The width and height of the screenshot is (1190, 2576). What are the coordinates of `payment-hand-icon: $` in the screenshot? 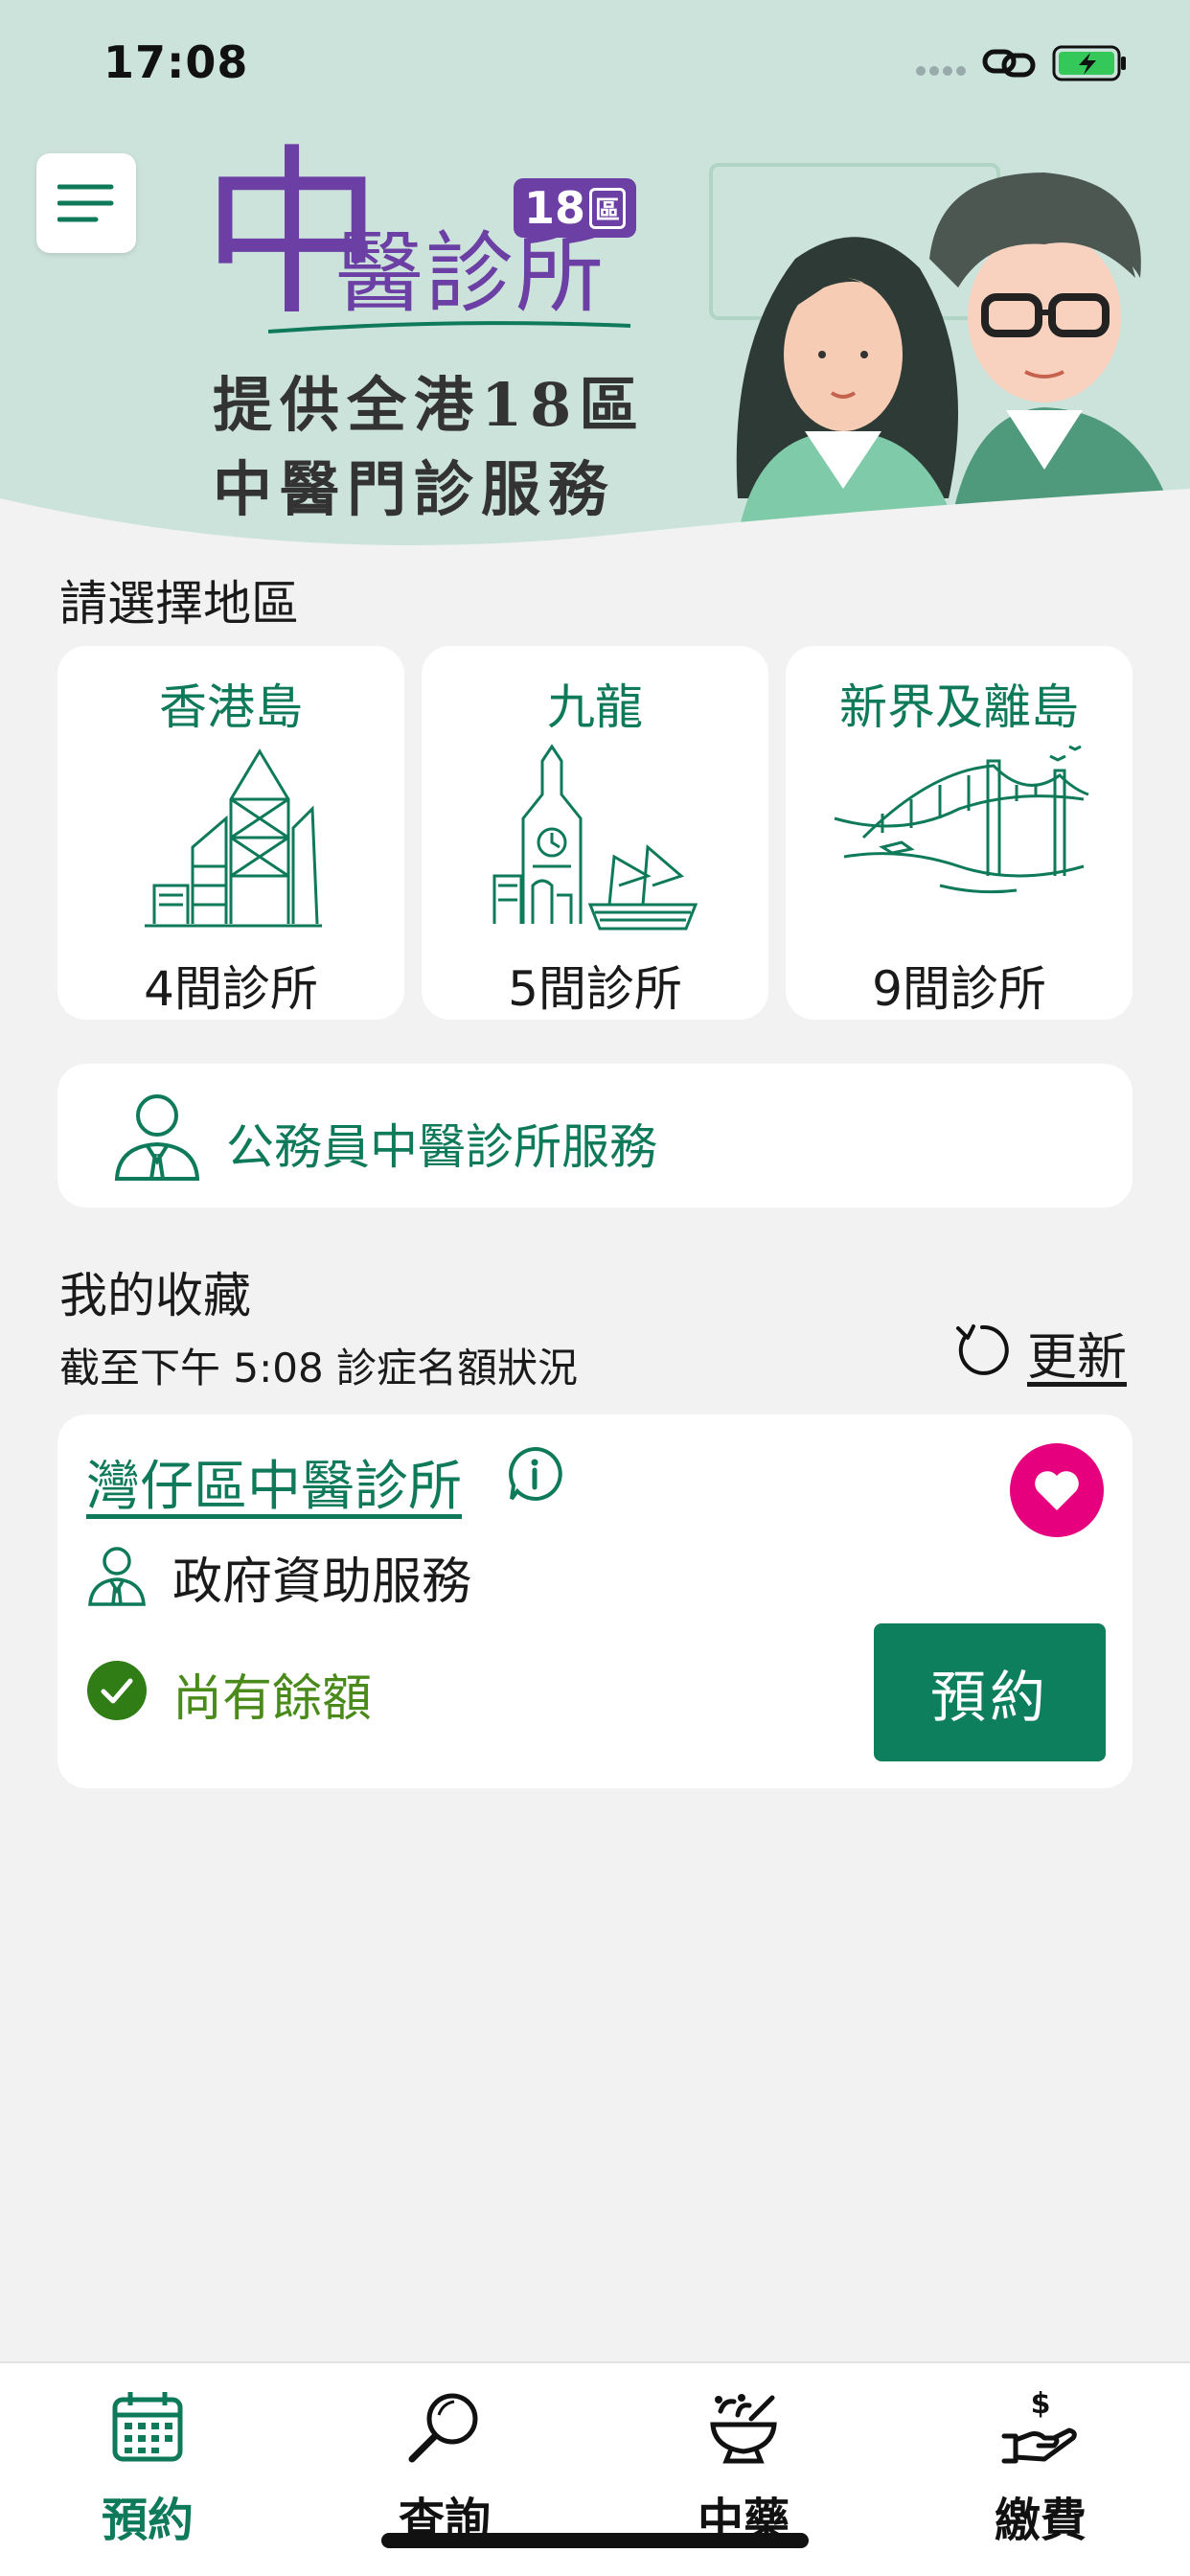 It's located at (1039, 2427).